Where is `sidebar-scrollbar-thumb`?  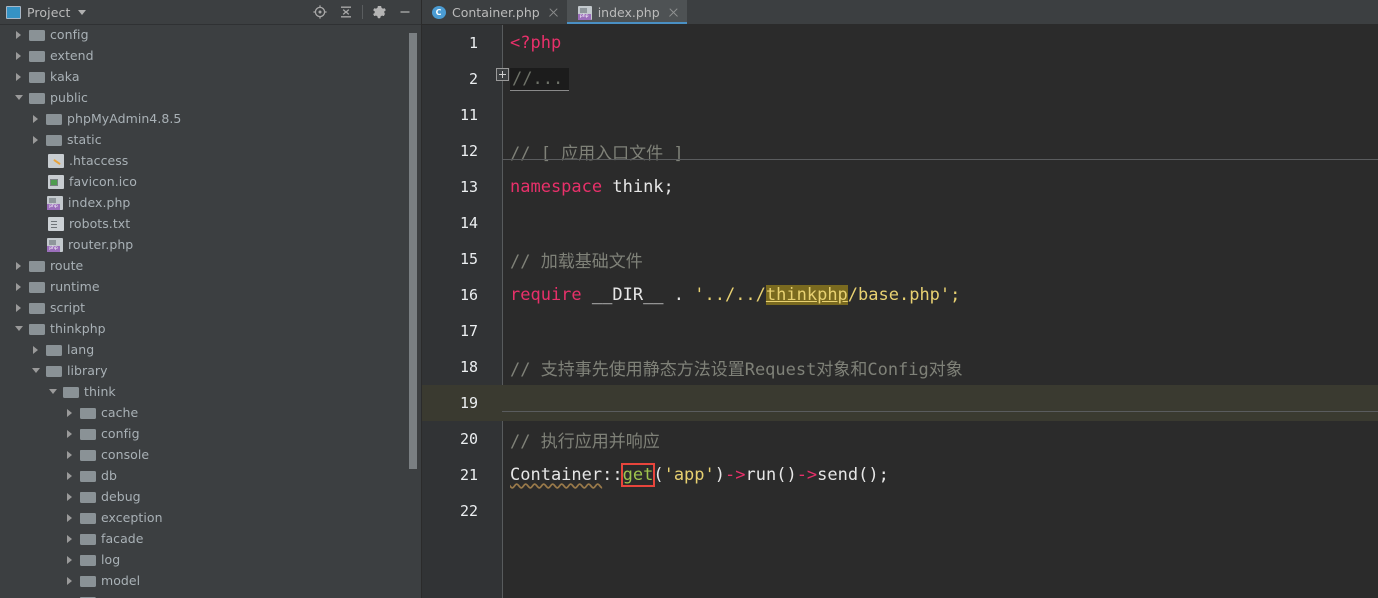
sidebar-scrollbar-thumb is located at coordinates (413, 251).